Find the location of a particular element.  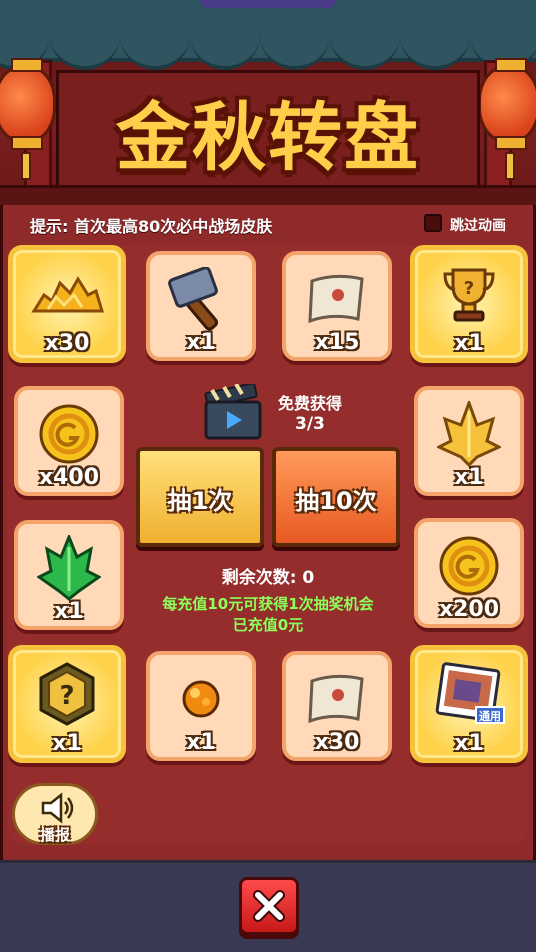

skip-animation-label: 跳过动画 is located at coordinates (478, 225).